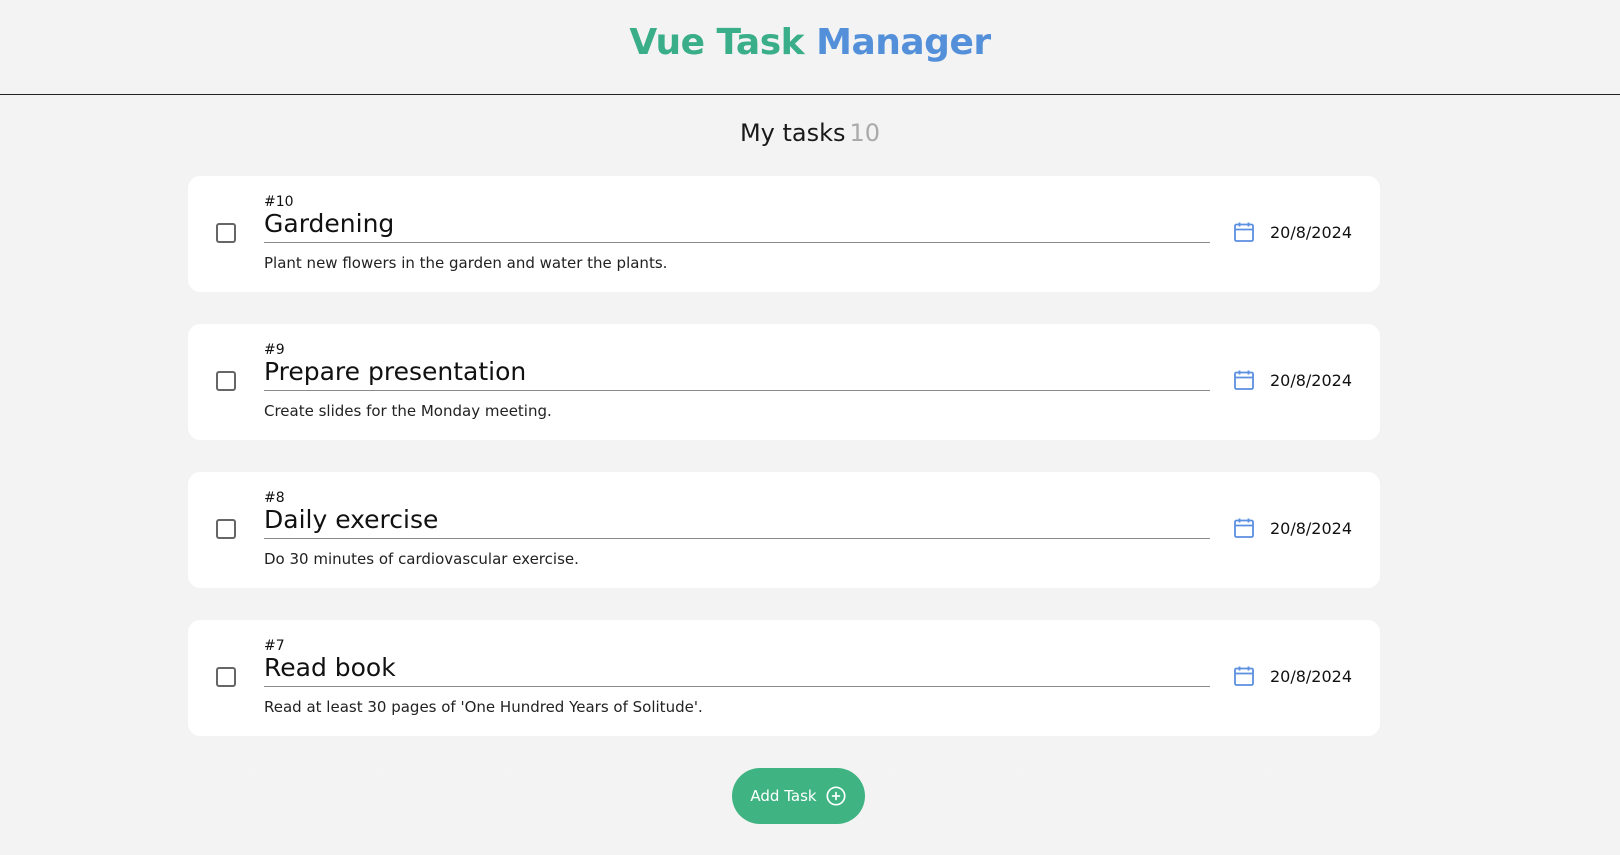  I want to click on task-count: 10, so click(865, 133).